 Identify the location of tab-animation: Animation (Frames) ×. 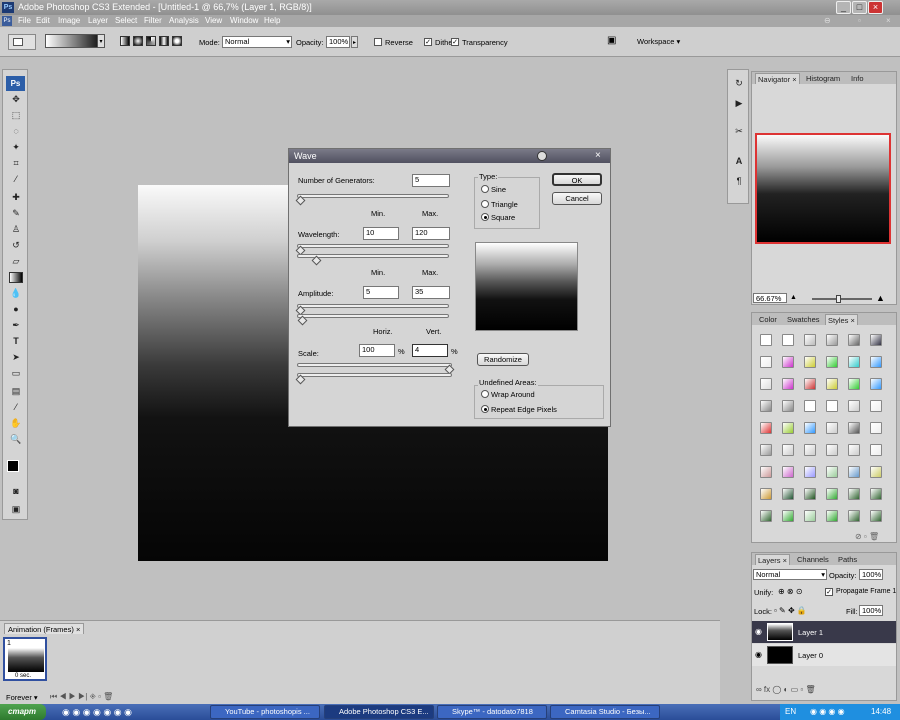
(44, 628).